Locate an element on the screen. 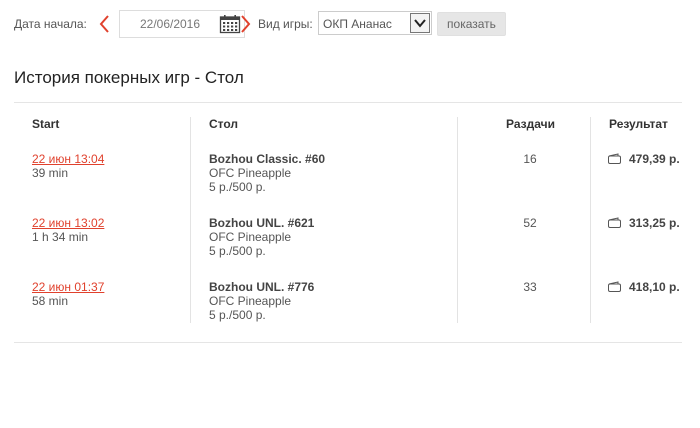 The width and height of the screenshot is (700, 428). start-date-label: Дата начала: is located at coordinates (50, 24).